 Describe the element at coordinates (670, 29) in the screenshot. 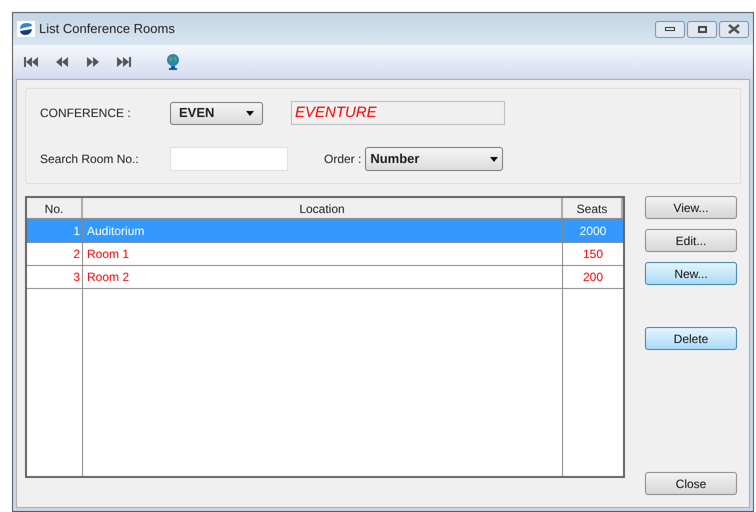

I see `minimize-button` at that location.